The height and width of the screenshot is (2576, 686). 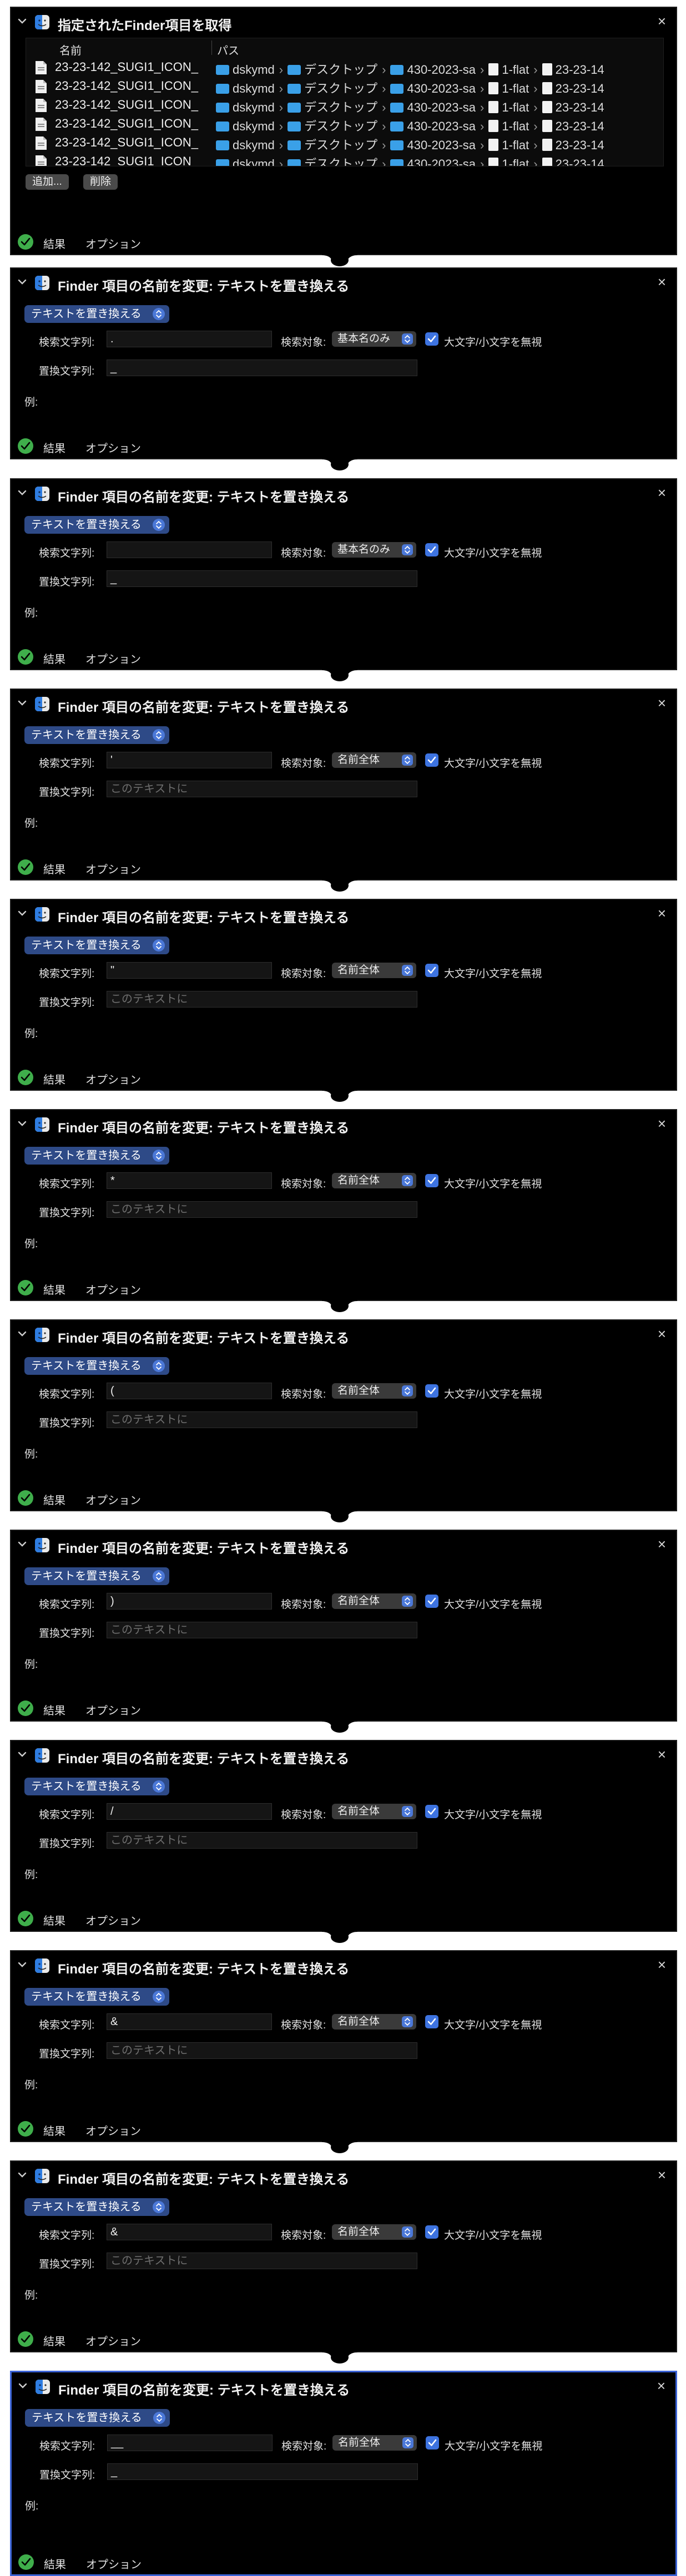 I want to click on column-header-name: 名前, so click(x=70, y=50).